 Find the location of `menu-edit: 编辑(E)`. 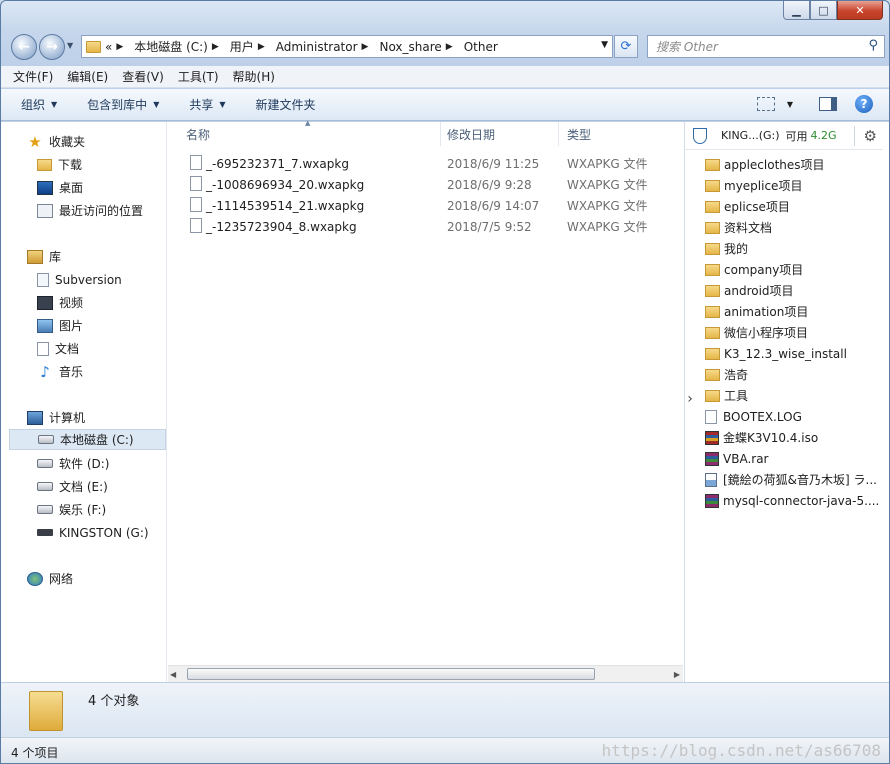

menu-edit: 编辑(E) is located at coordinates (87, 76).